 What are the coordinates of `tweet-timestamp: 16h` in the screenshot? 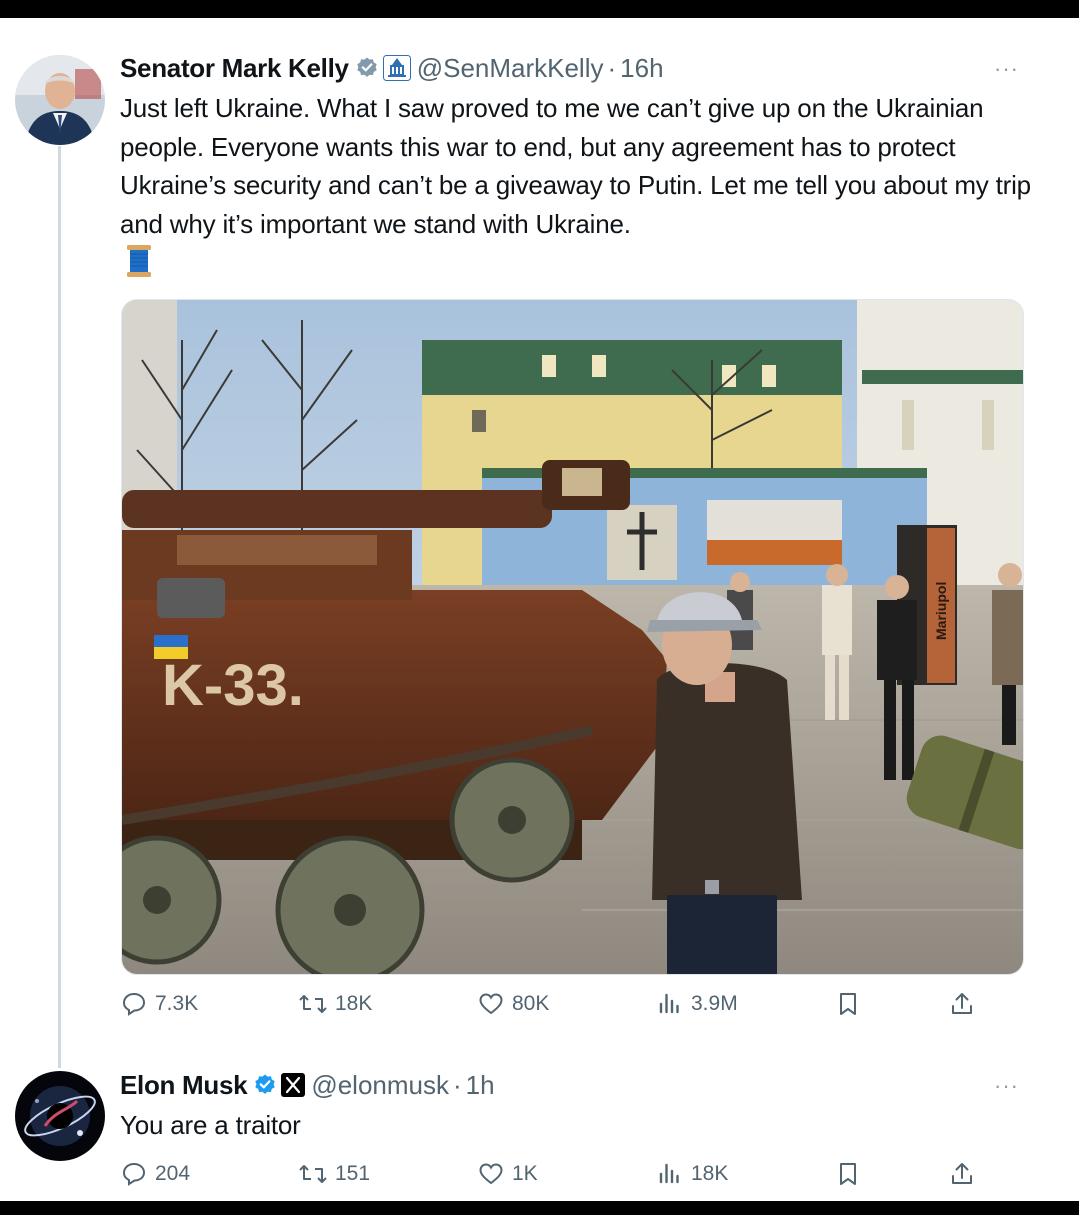 It's located at (641, 68).